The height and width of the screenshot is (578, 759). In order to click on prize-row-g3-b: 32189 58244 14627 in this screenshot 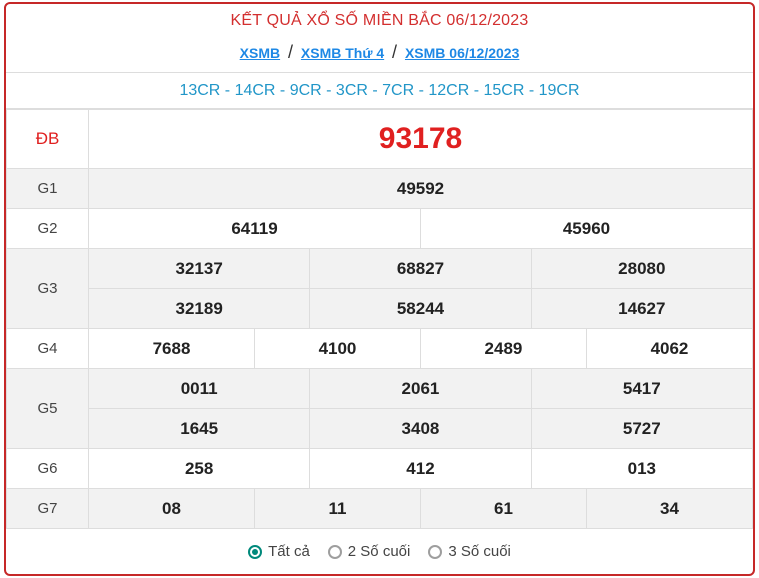, I will do `click(380, 308)`.